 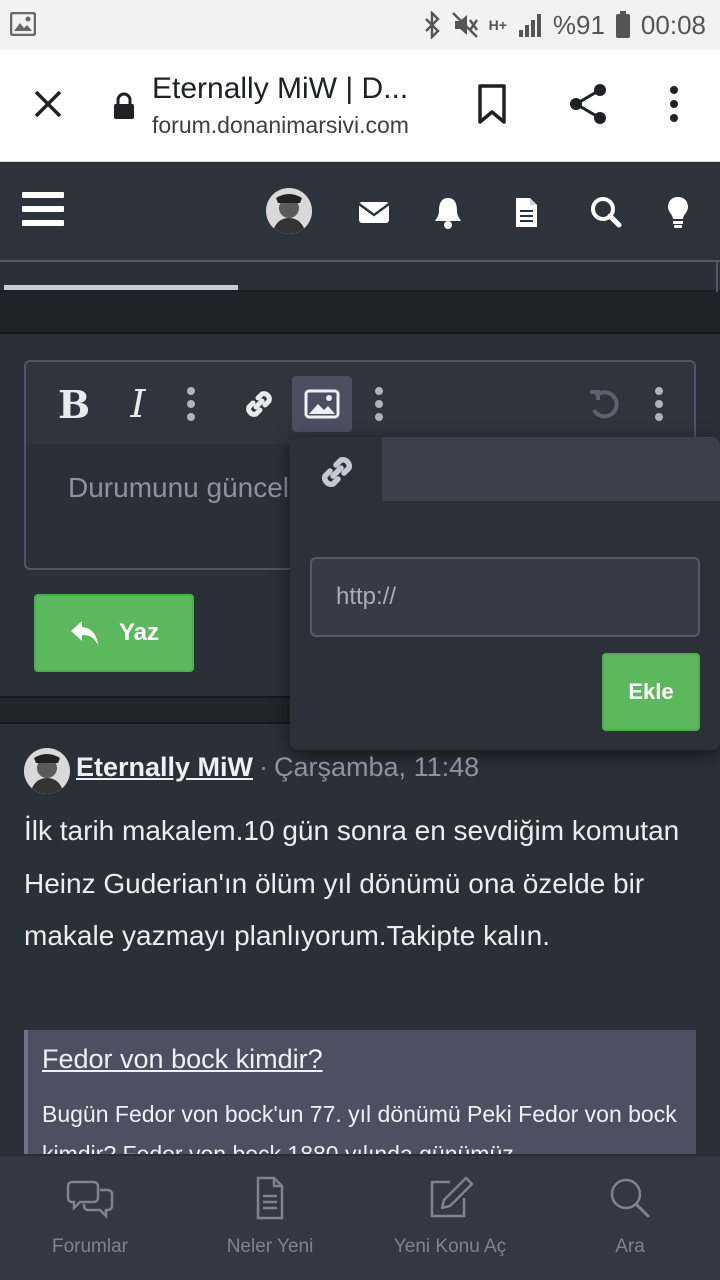 I want to click on url-input, so click(x=505, y=597).